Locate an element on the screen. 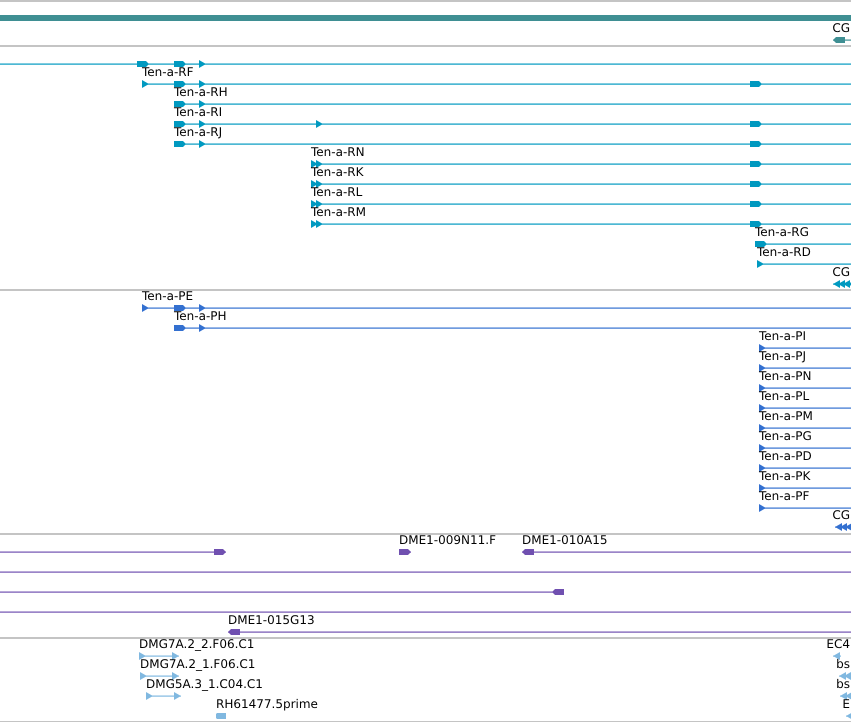 The height and width of the screenshot is (722, 851). feature-label: Ten-a-PK is located at coordinates (784, 476).